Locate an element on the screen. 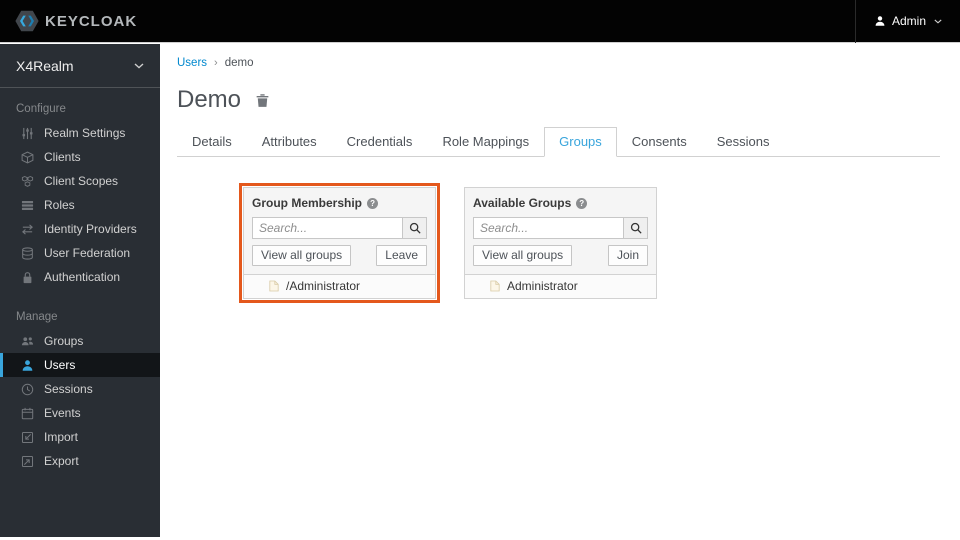 This screenshot has height=540, width=960. list-icon is located at coordinates (27, 205).